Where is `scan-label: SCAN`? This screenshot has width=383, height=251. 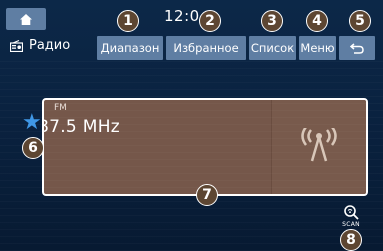 scan-label: SCAN is located at coordinates (351, 224).